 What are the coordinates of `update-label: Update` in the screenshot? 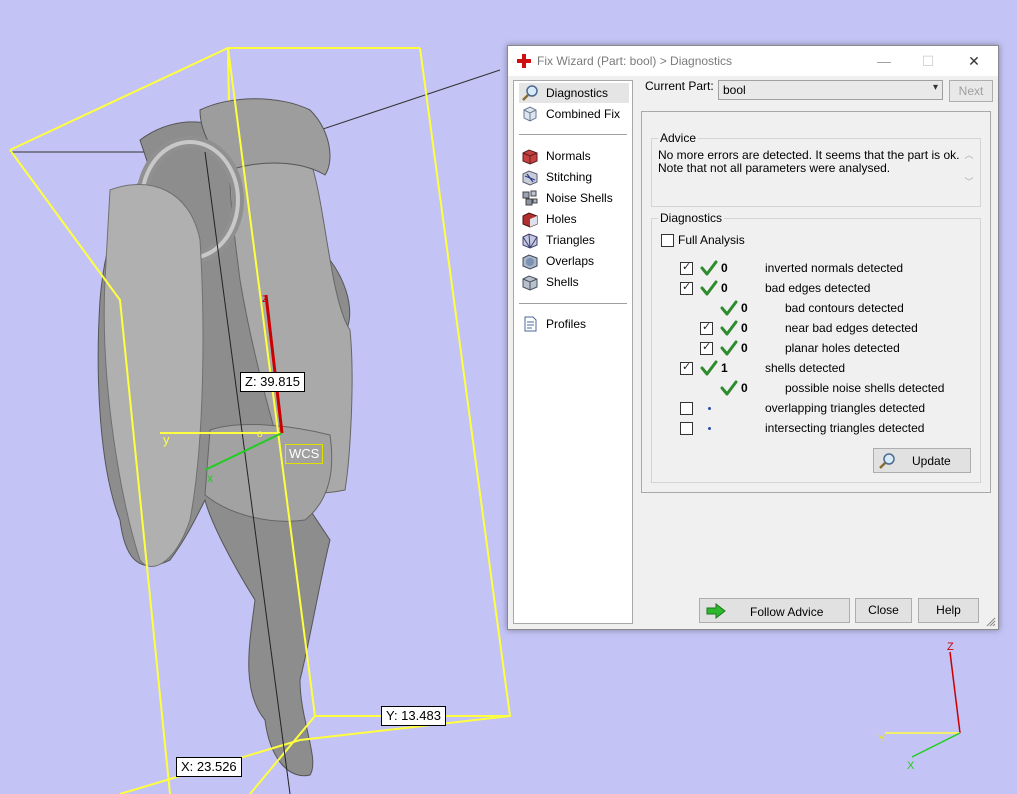 It's located at (931, 461).